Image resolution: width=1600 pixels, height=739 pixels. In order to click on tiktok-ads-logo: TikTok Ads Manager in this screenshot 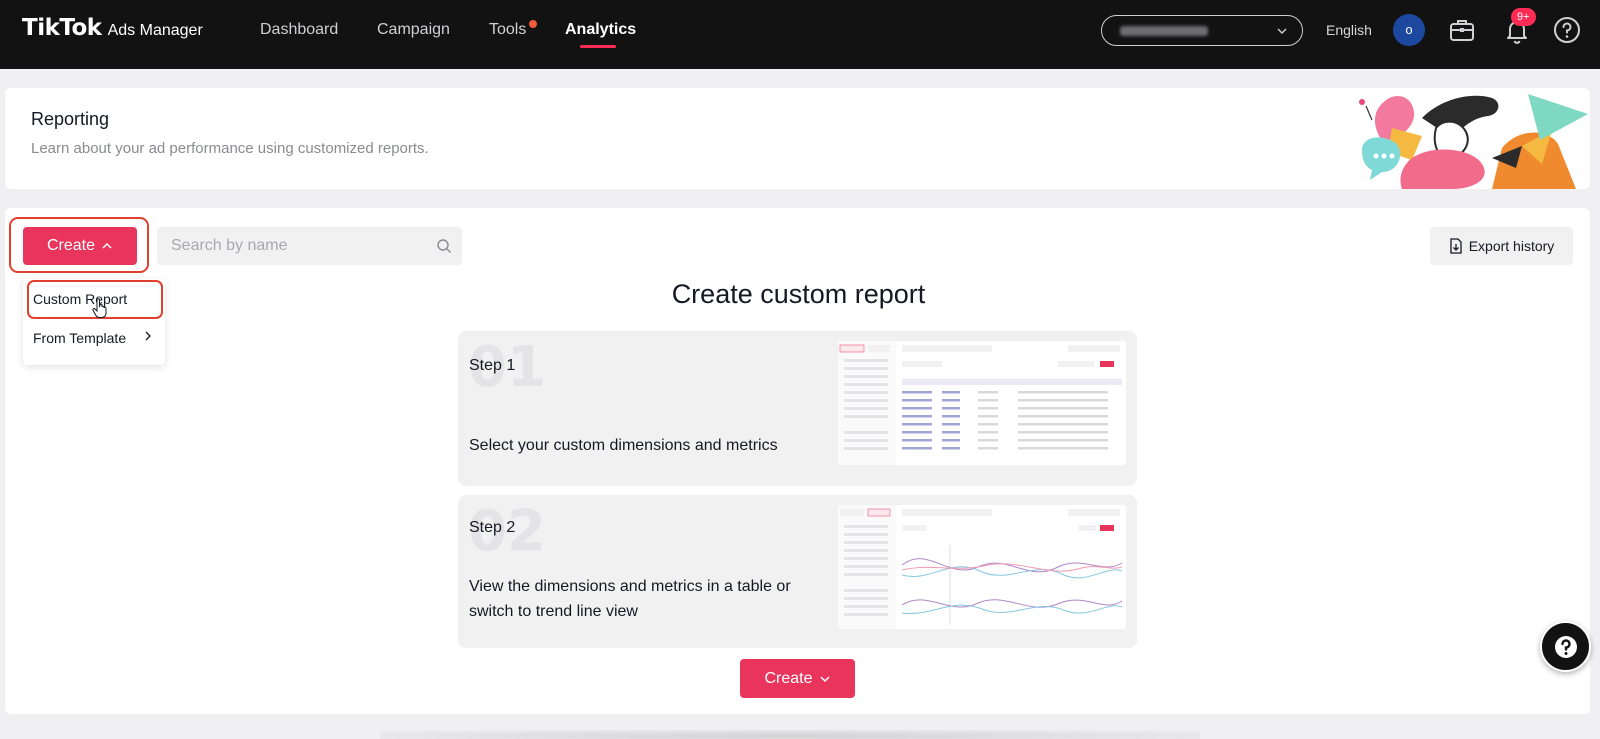, I will do `click(112, 28)`.